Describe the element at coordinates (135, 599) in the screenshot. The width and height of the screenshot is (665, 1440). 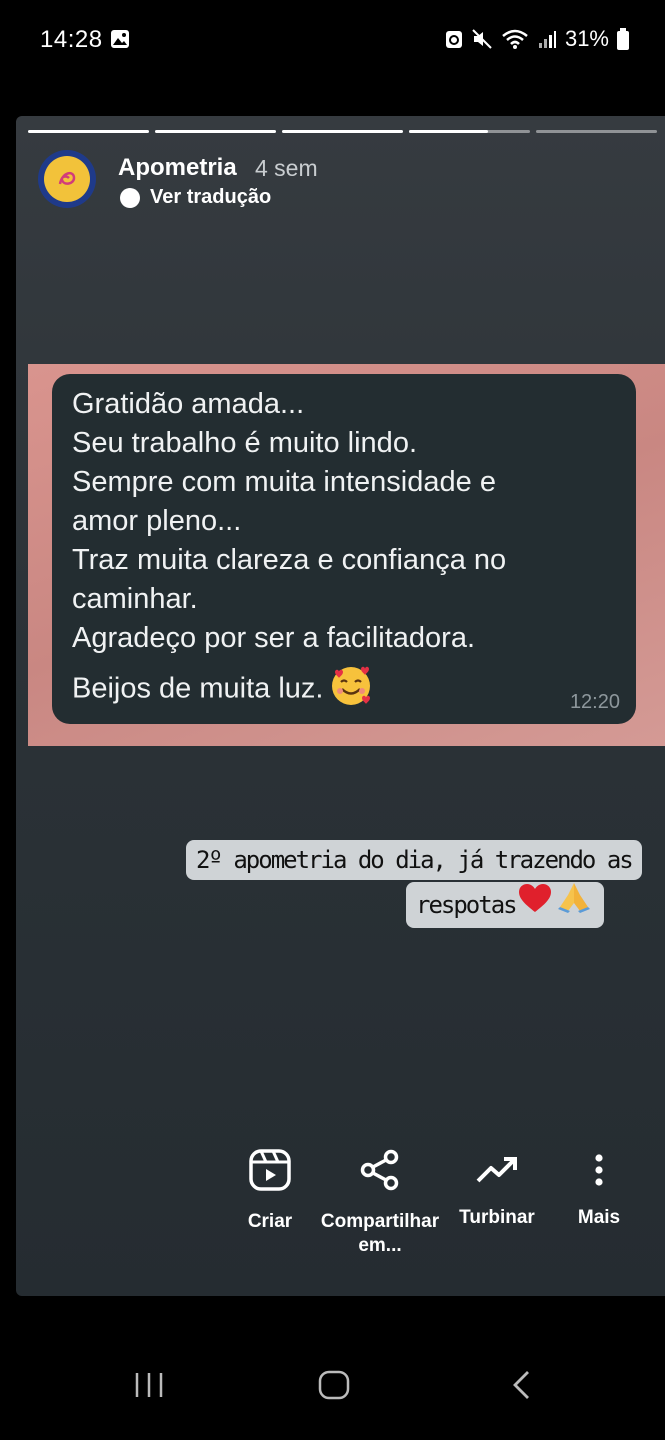
I see `message-line: caminhar.` at that location.